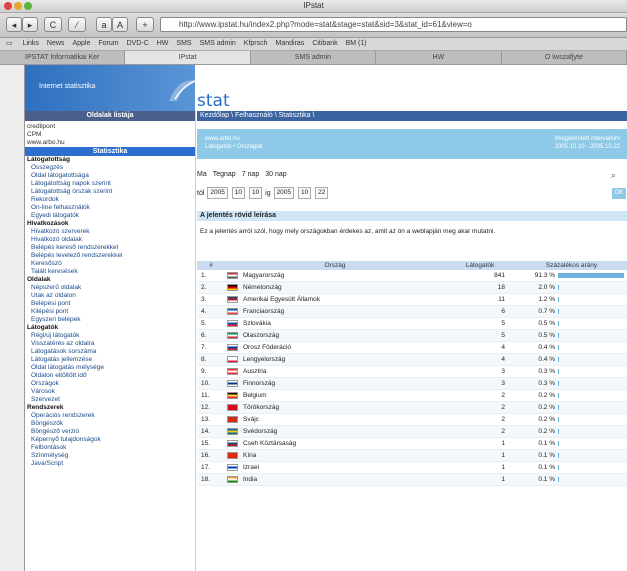 The image size is (627, 571). What do you see at coordinates (267, 347) in the screenshot?
I see `row-country: Orosz Föderáció` at bounding box center [267, 347].